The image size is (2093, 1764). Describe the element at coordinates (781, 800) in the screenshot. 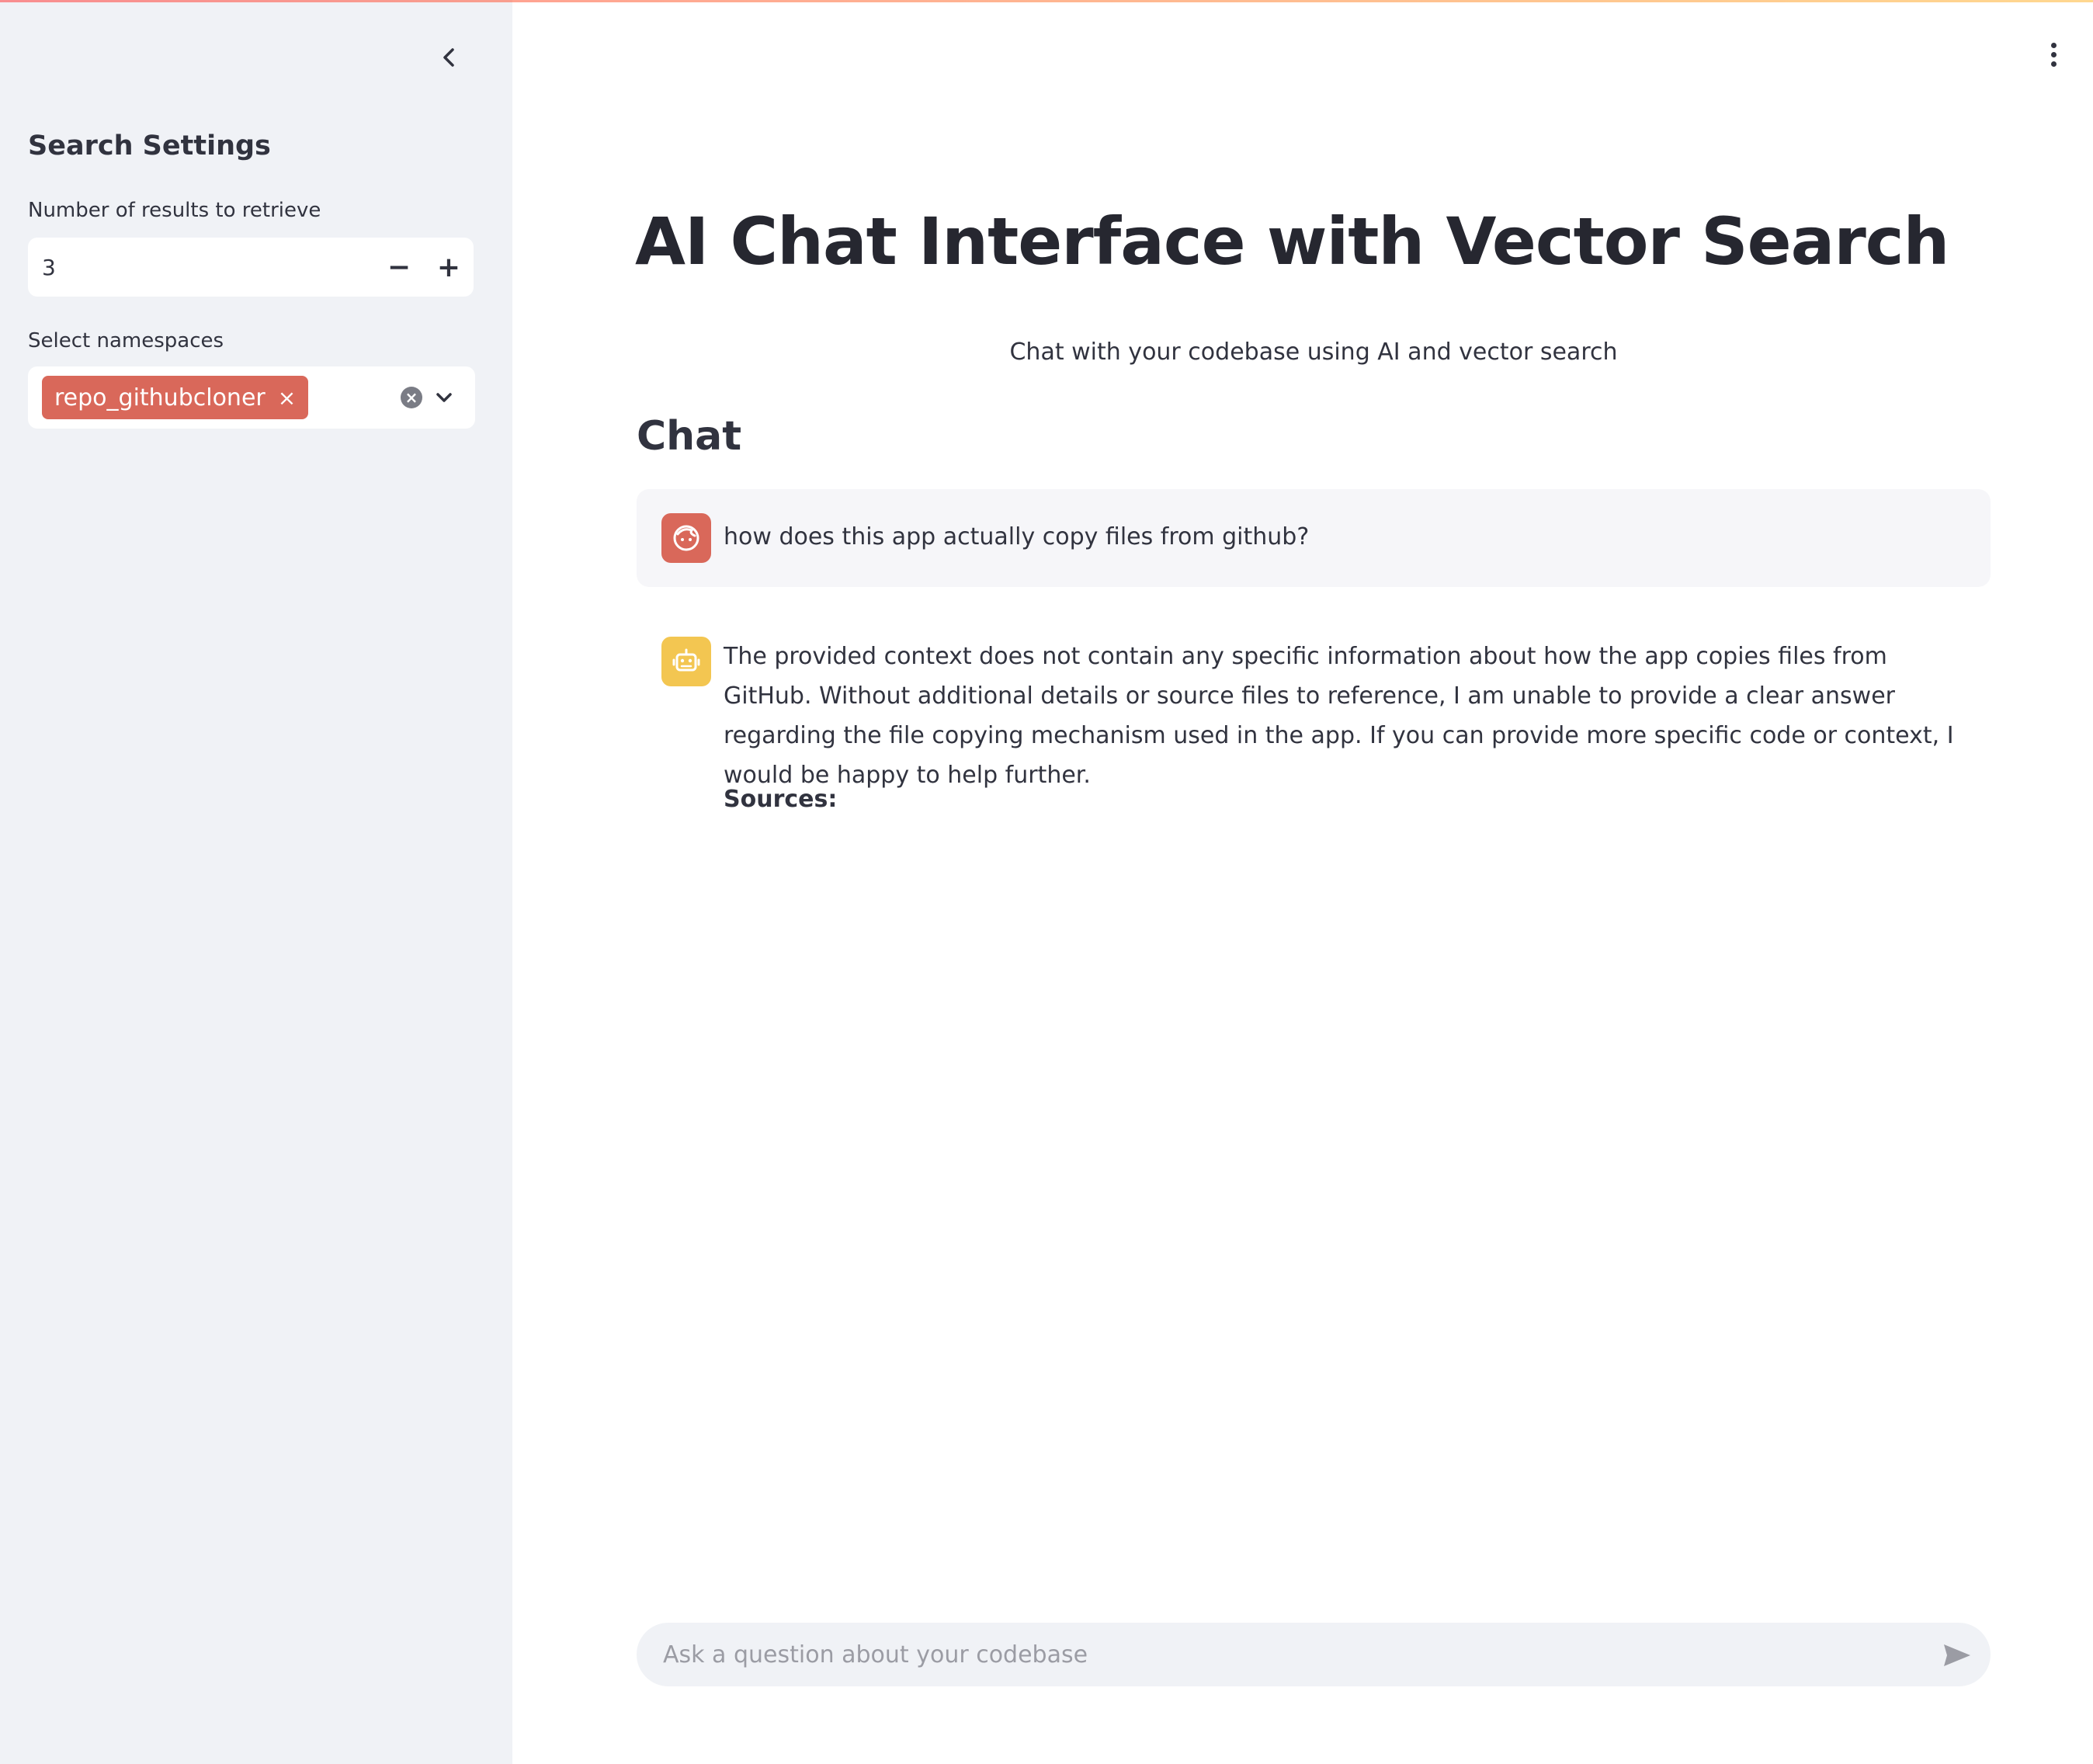

I see `sources-label: Sources:` at that location.